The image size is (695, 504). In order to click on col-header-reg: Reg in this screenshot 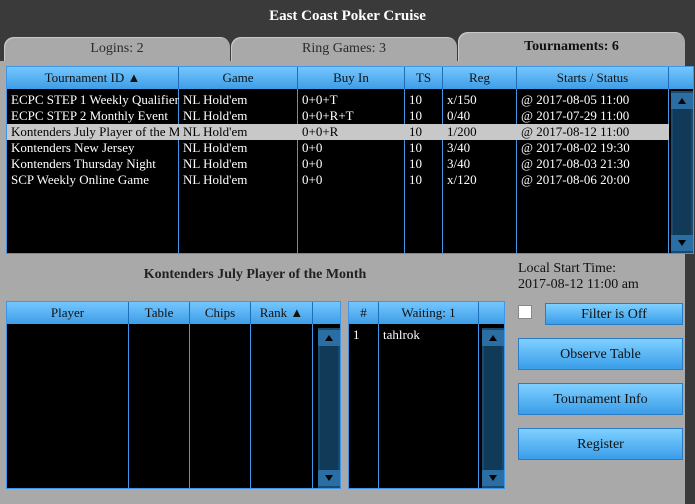, I will do `click(480, 78)`.